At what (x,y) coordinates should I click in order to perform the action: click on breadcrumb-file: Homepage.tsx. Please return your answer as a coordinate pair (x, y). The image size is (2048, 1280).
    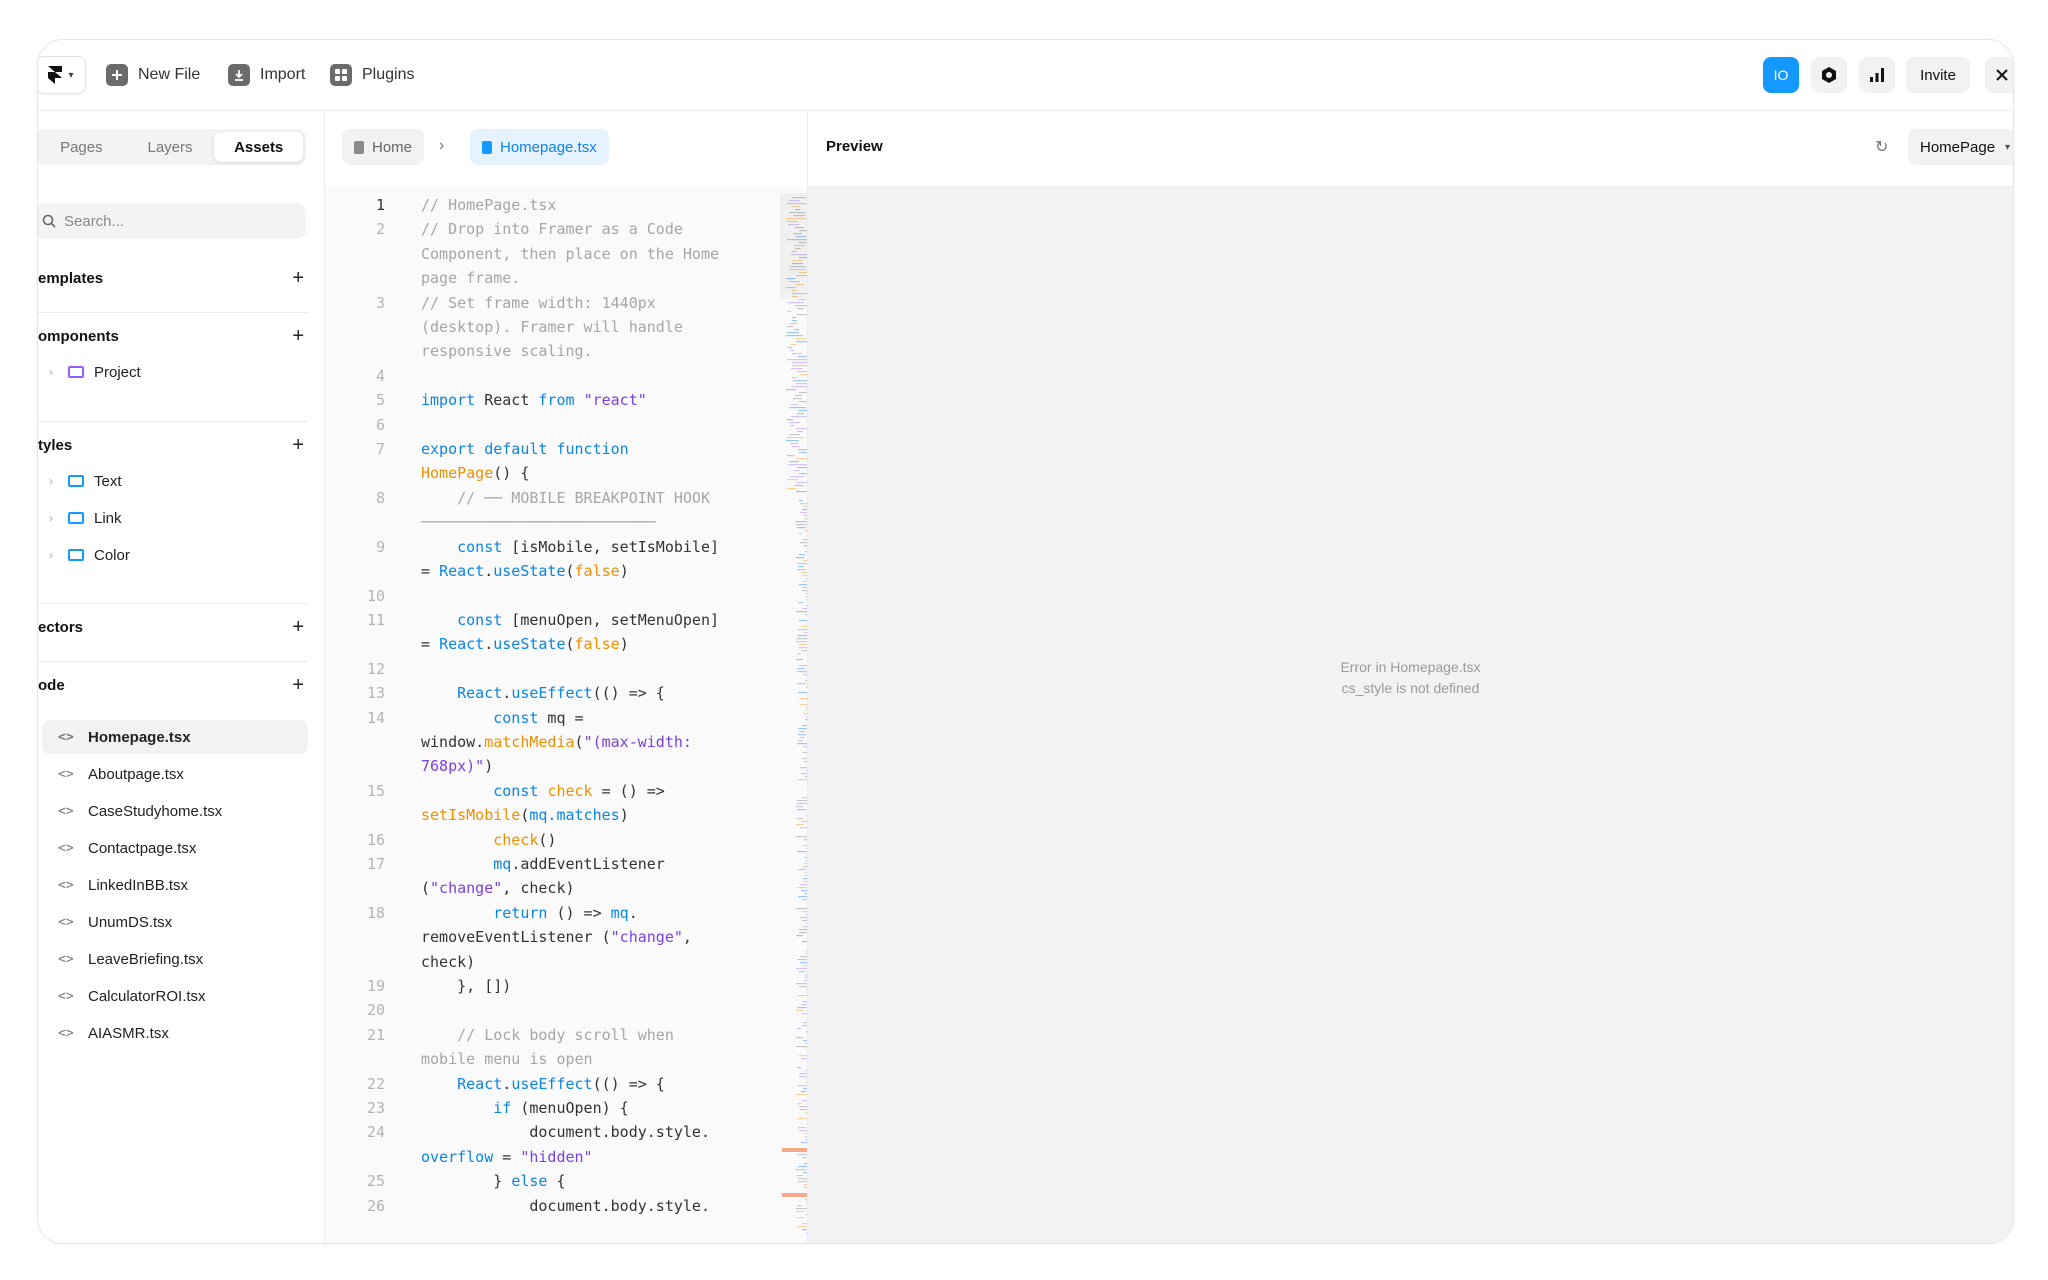
    Looking at the image, I should click on (539, 147).